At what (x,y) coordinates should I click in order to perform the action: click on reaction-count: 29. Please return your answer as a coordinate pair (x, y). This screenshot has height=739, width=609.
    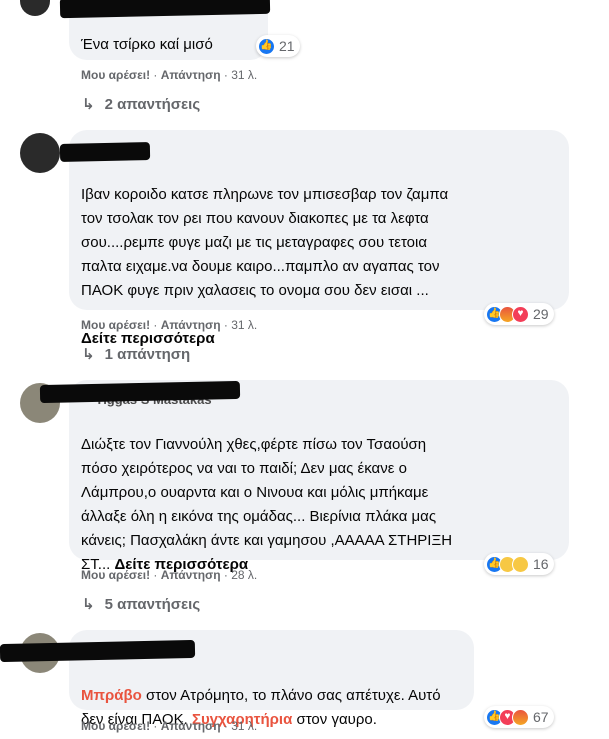
    Looking at the image, I should click on (541, 314).